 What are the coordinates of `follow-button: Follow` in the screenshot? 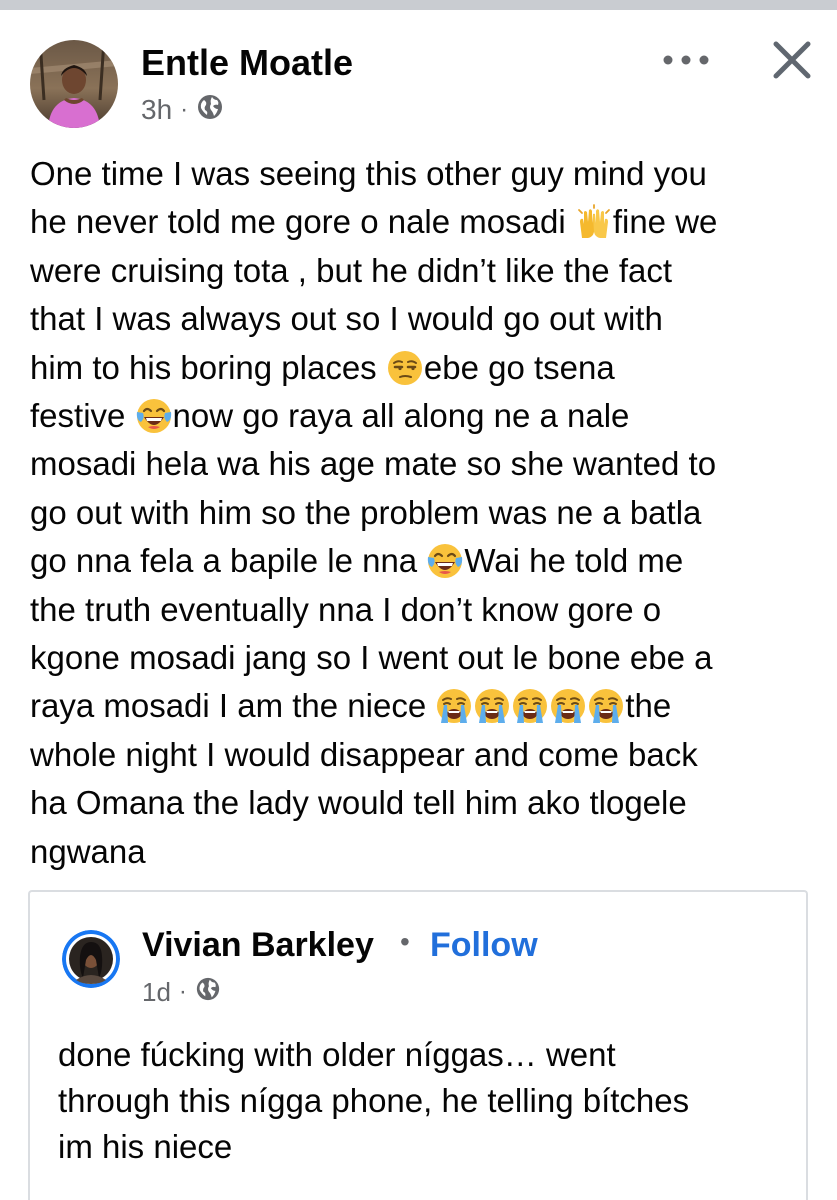 It's located at (484, 945).